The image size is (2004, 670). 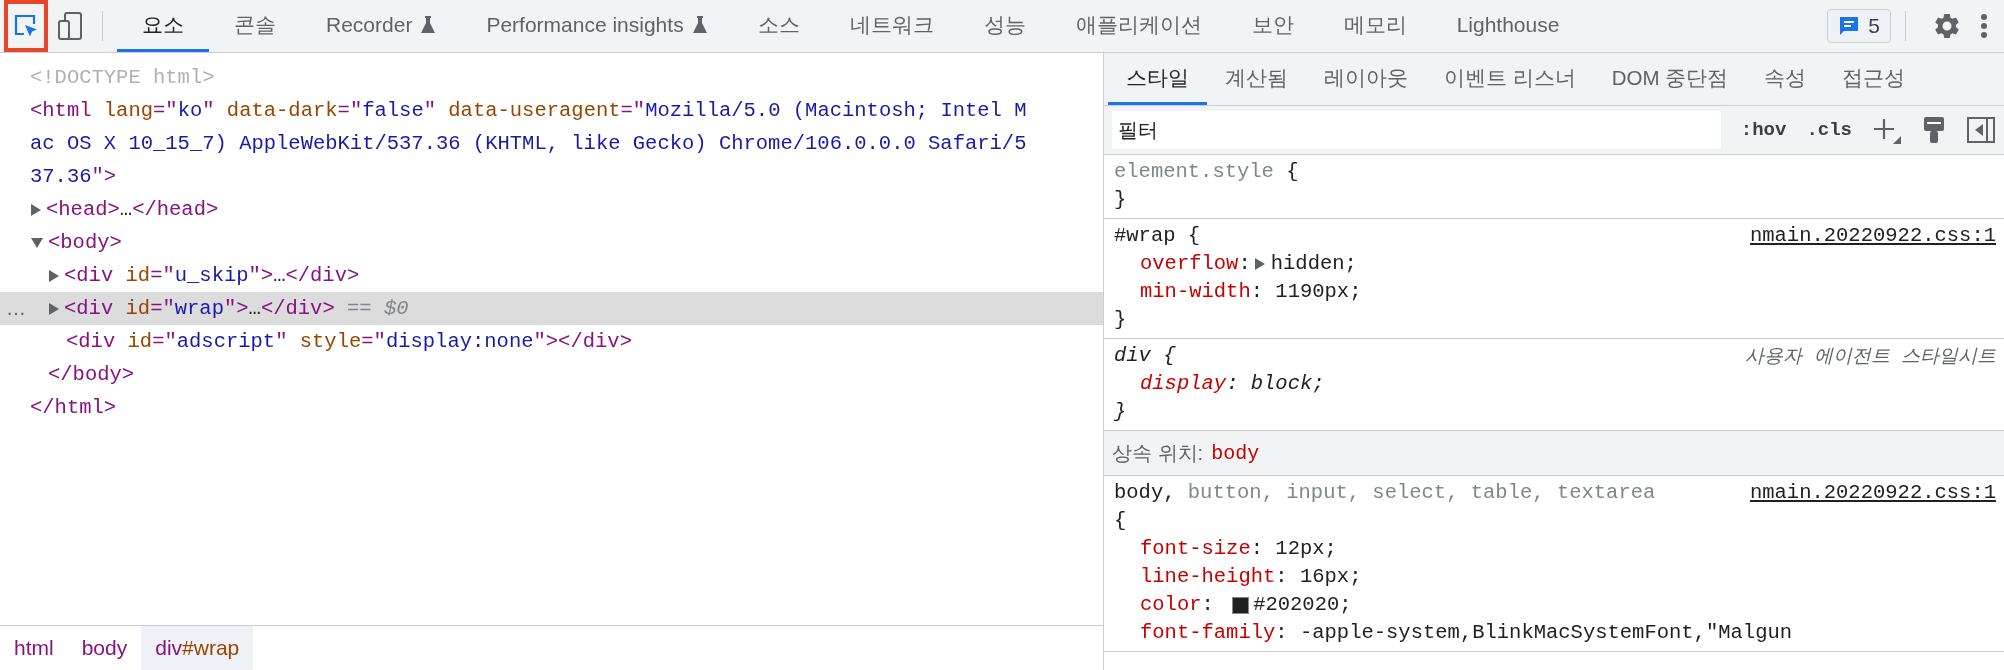 I want to click on css-declaration: line-height: 16px;, so click(x=1251, y=577).